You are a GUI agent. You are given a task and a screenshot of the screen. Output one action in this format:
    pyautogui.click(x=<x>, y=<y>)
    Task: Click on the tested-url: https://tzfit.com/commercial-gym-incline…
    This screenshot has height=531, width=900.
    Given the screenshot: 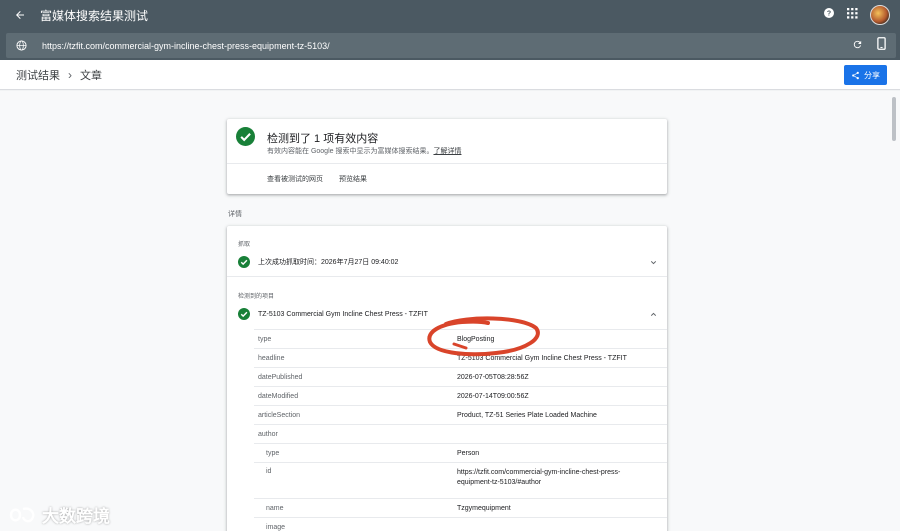 What is the action you would take?
    pyautogui.click(x=186, y=45)
    